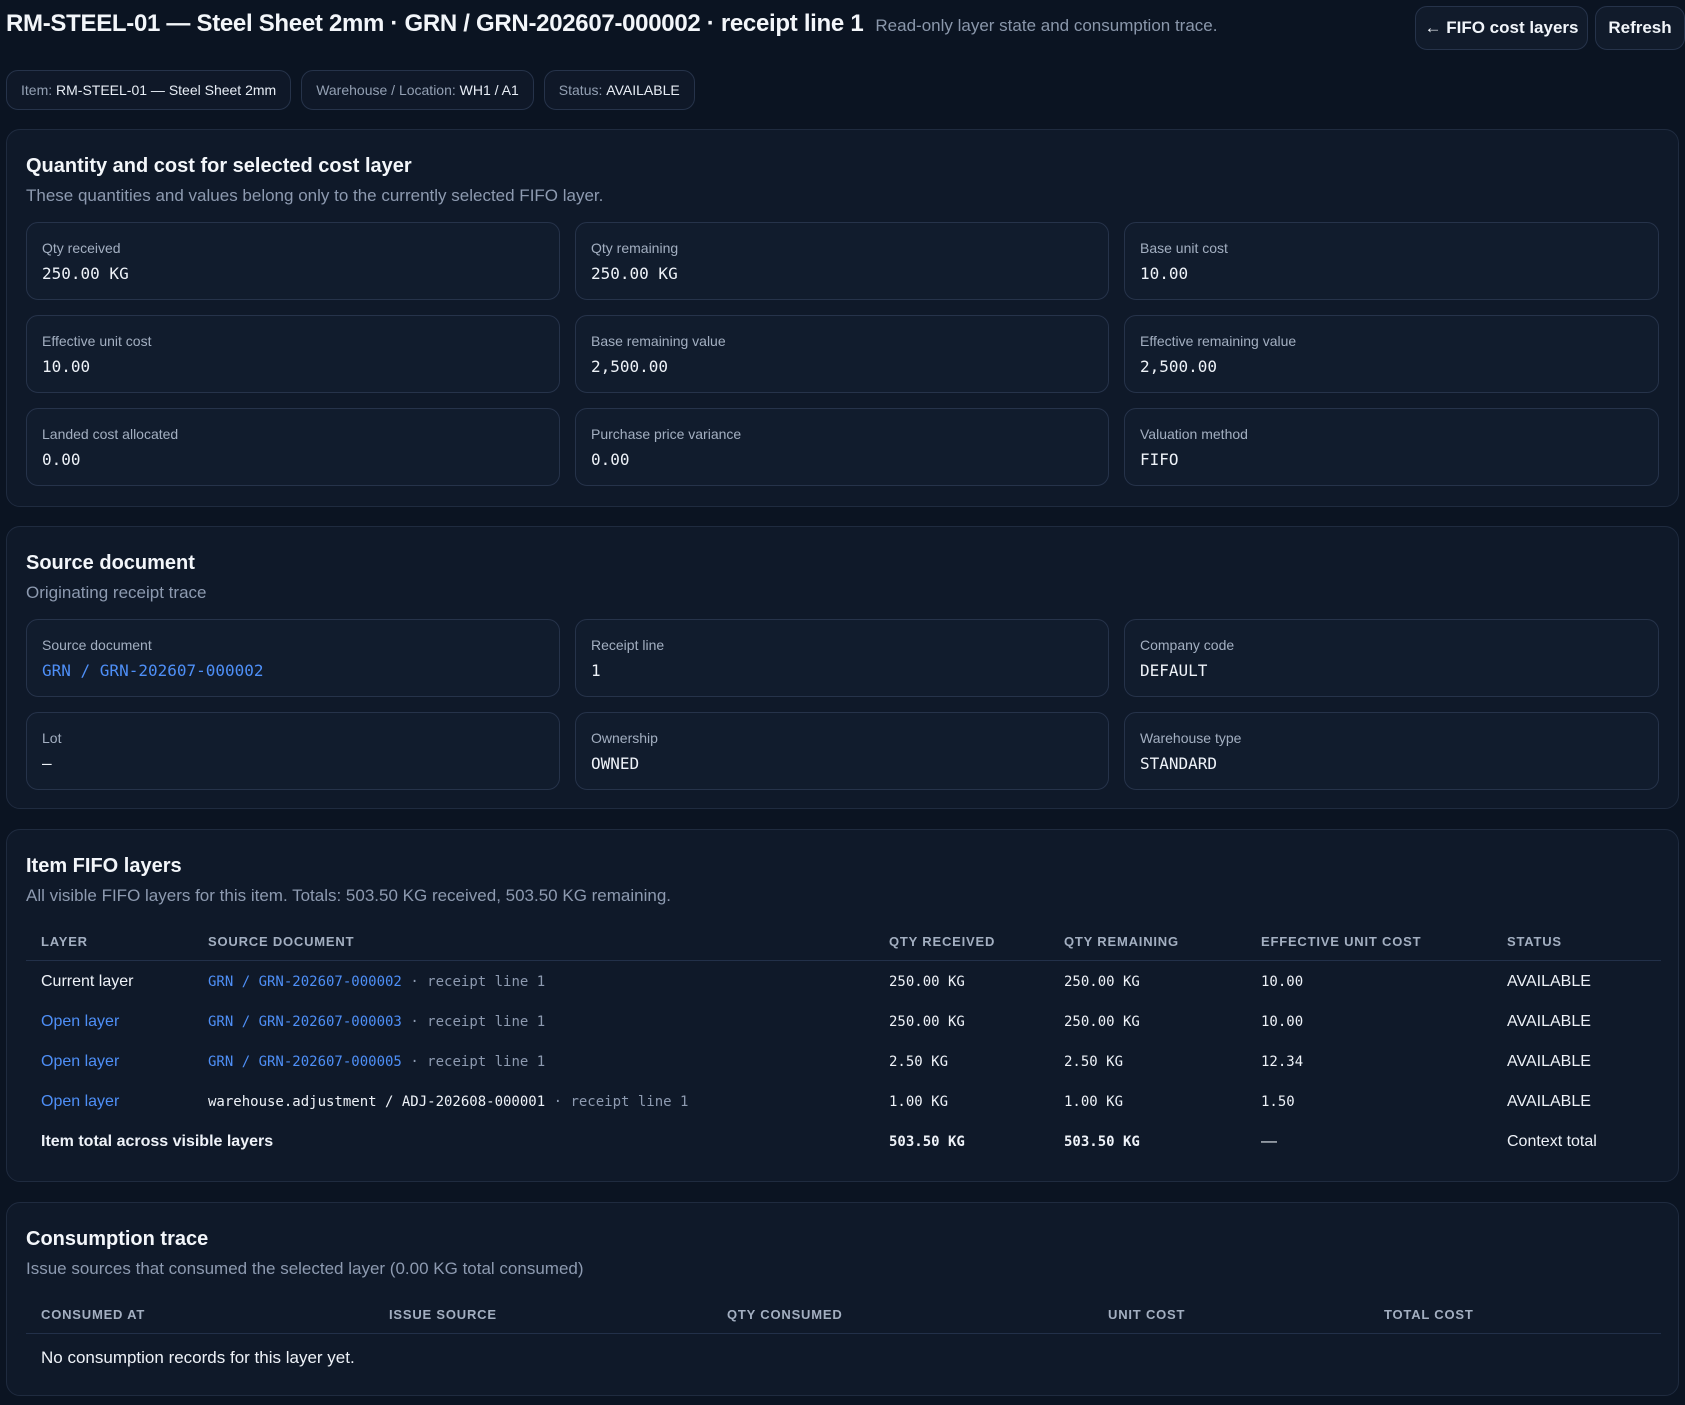  Describe the element at coordinates (377, 1102) in the screenshot. I see `source-document-text: warehouse.adjustment / ADJ-202608-000001` at that location.